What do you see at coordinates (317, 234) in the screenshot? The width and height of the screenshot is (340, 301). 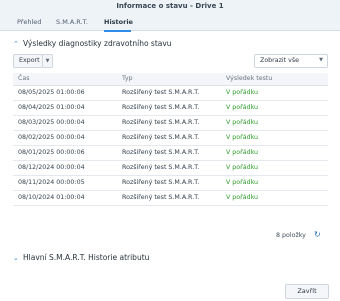 I see `refresh-icon: ↻` at bounding box center [317, 234].